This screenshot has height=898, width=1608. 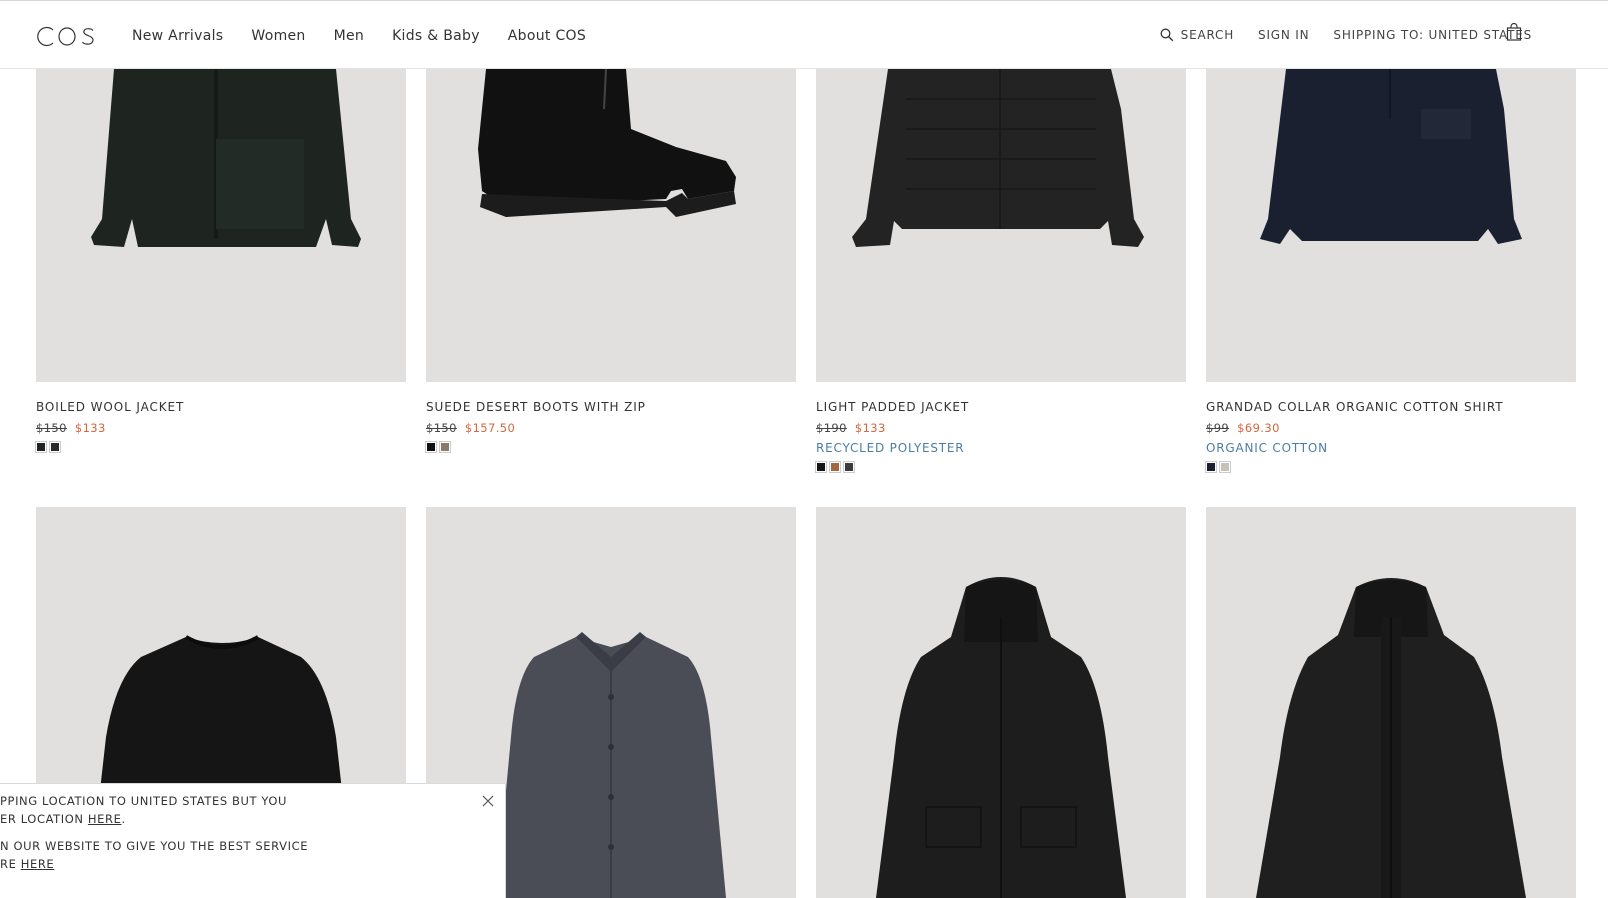 What do you see at coordinates (38, 864) in the screenshot?
I see `cookie-info-link: HERE` at bounding box center [38, 864].